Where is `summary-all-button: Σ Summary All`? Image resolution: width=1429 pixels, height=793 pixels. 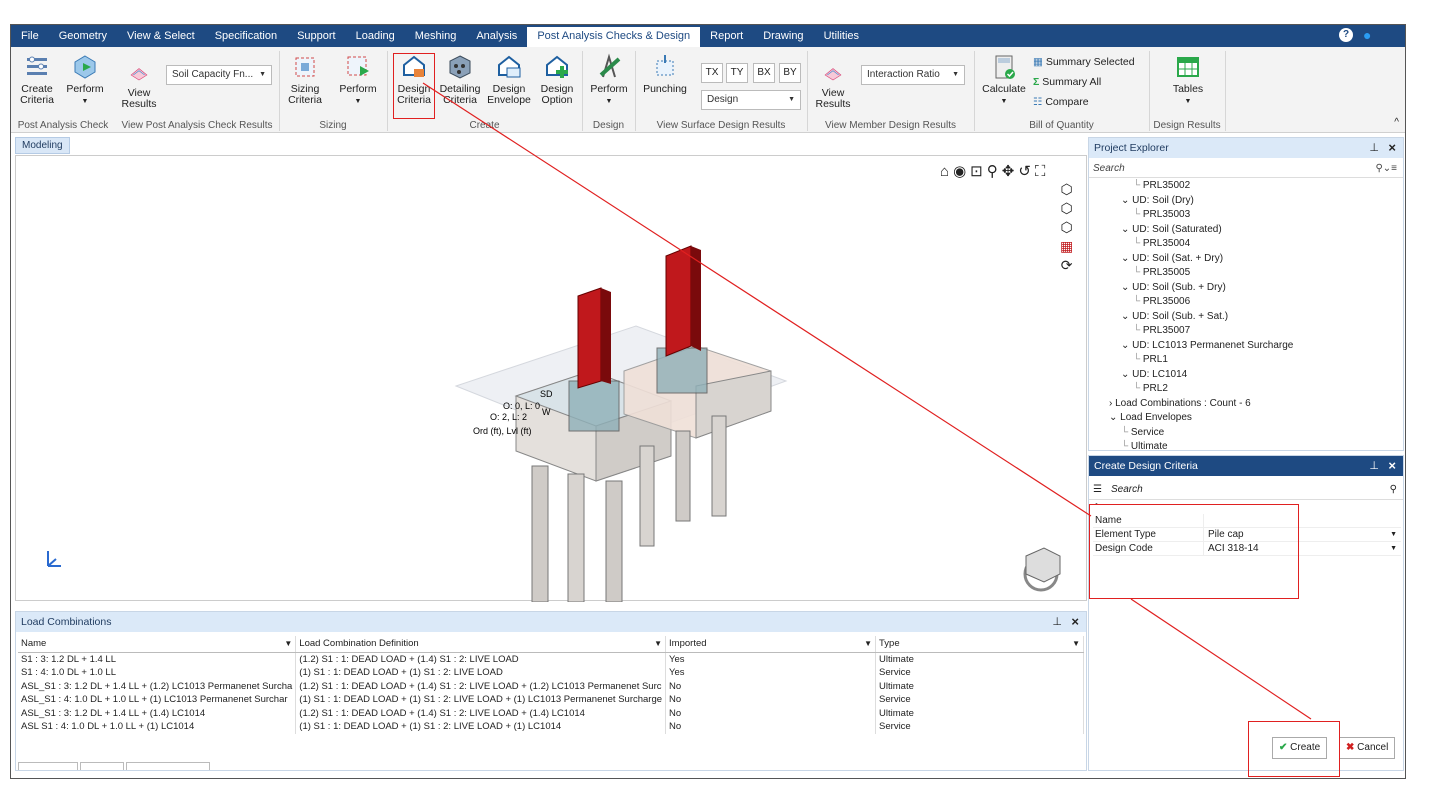
summary-all-button: Σ Summary All is located at coordinates (1067, 82).